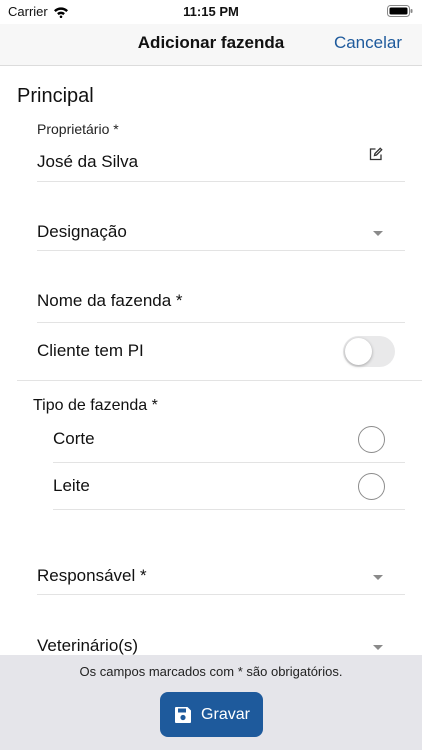 This screenshot has width=422, height=750. What do you see at coordinates (368, 43) in the screenshot?
I see `cancel-button: Cancelar` at bounding box center [368, 43].